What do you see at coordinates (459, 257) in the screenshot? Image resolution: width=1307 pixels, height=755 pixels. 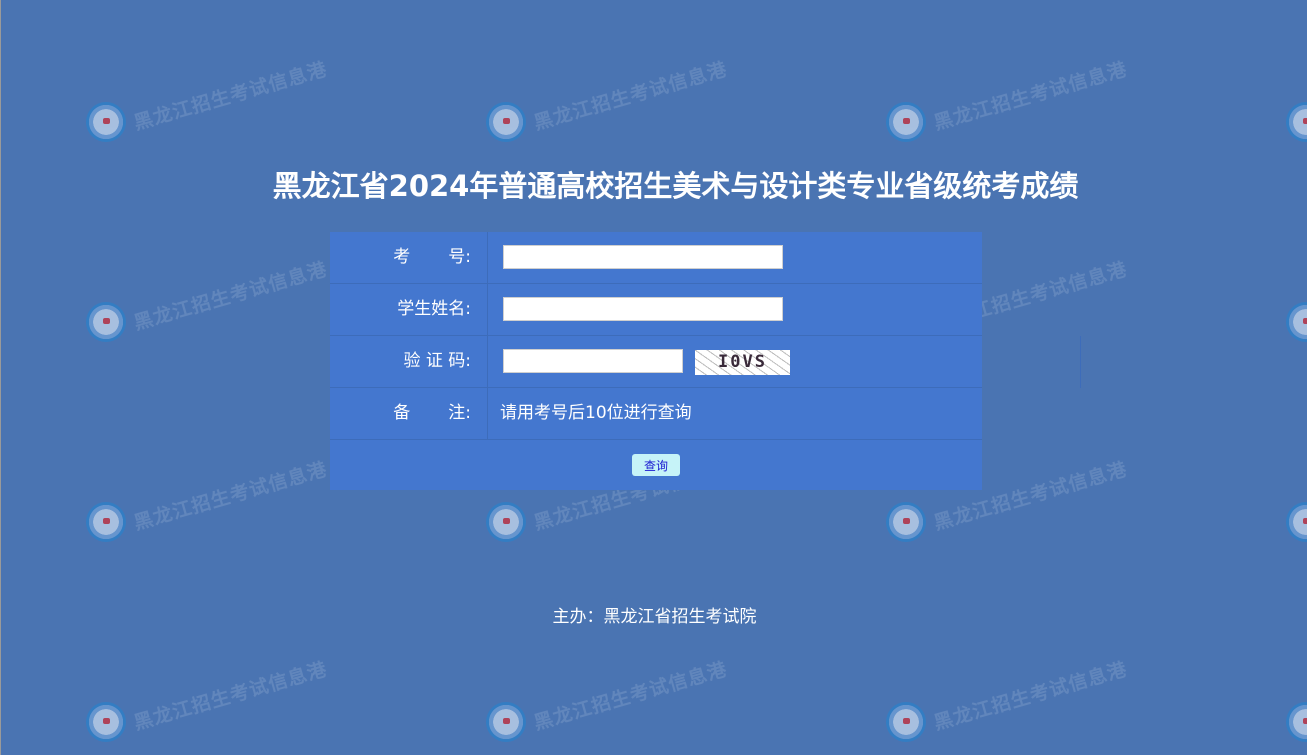 I see `exam-number-label-part2: 号:` at bounding box center [459, 257].